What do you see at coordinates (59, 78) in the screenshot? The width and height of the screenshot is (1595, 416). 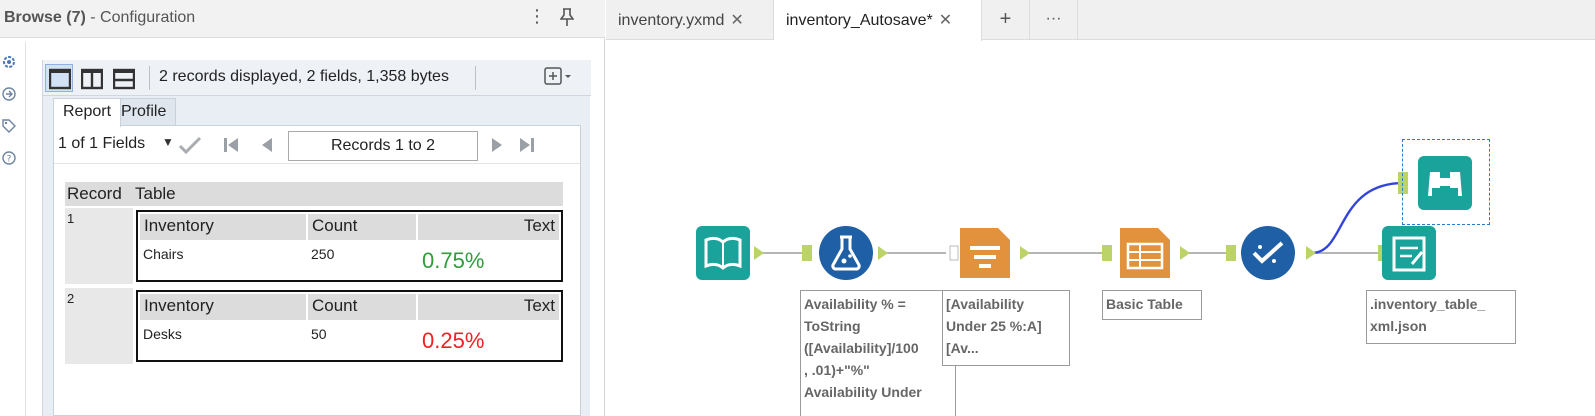 I see `single-view-button` at bounding box center [59, 78].